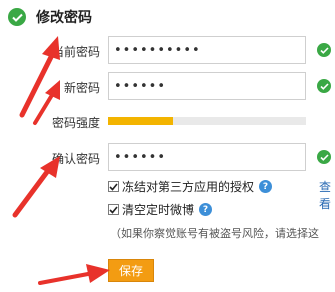 This screenshot has width=335, height=292. Describe the element at coordinates (64, 18) in the screenshot. I see `page-title: 修改密码` at that location.